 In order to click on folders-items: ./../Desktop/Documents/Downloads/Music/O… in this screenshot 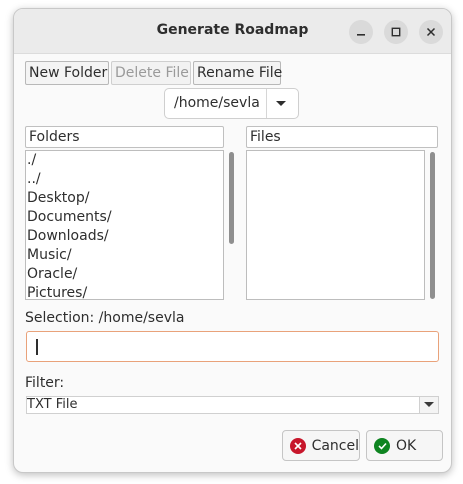, I will do `click(124, 225)`.